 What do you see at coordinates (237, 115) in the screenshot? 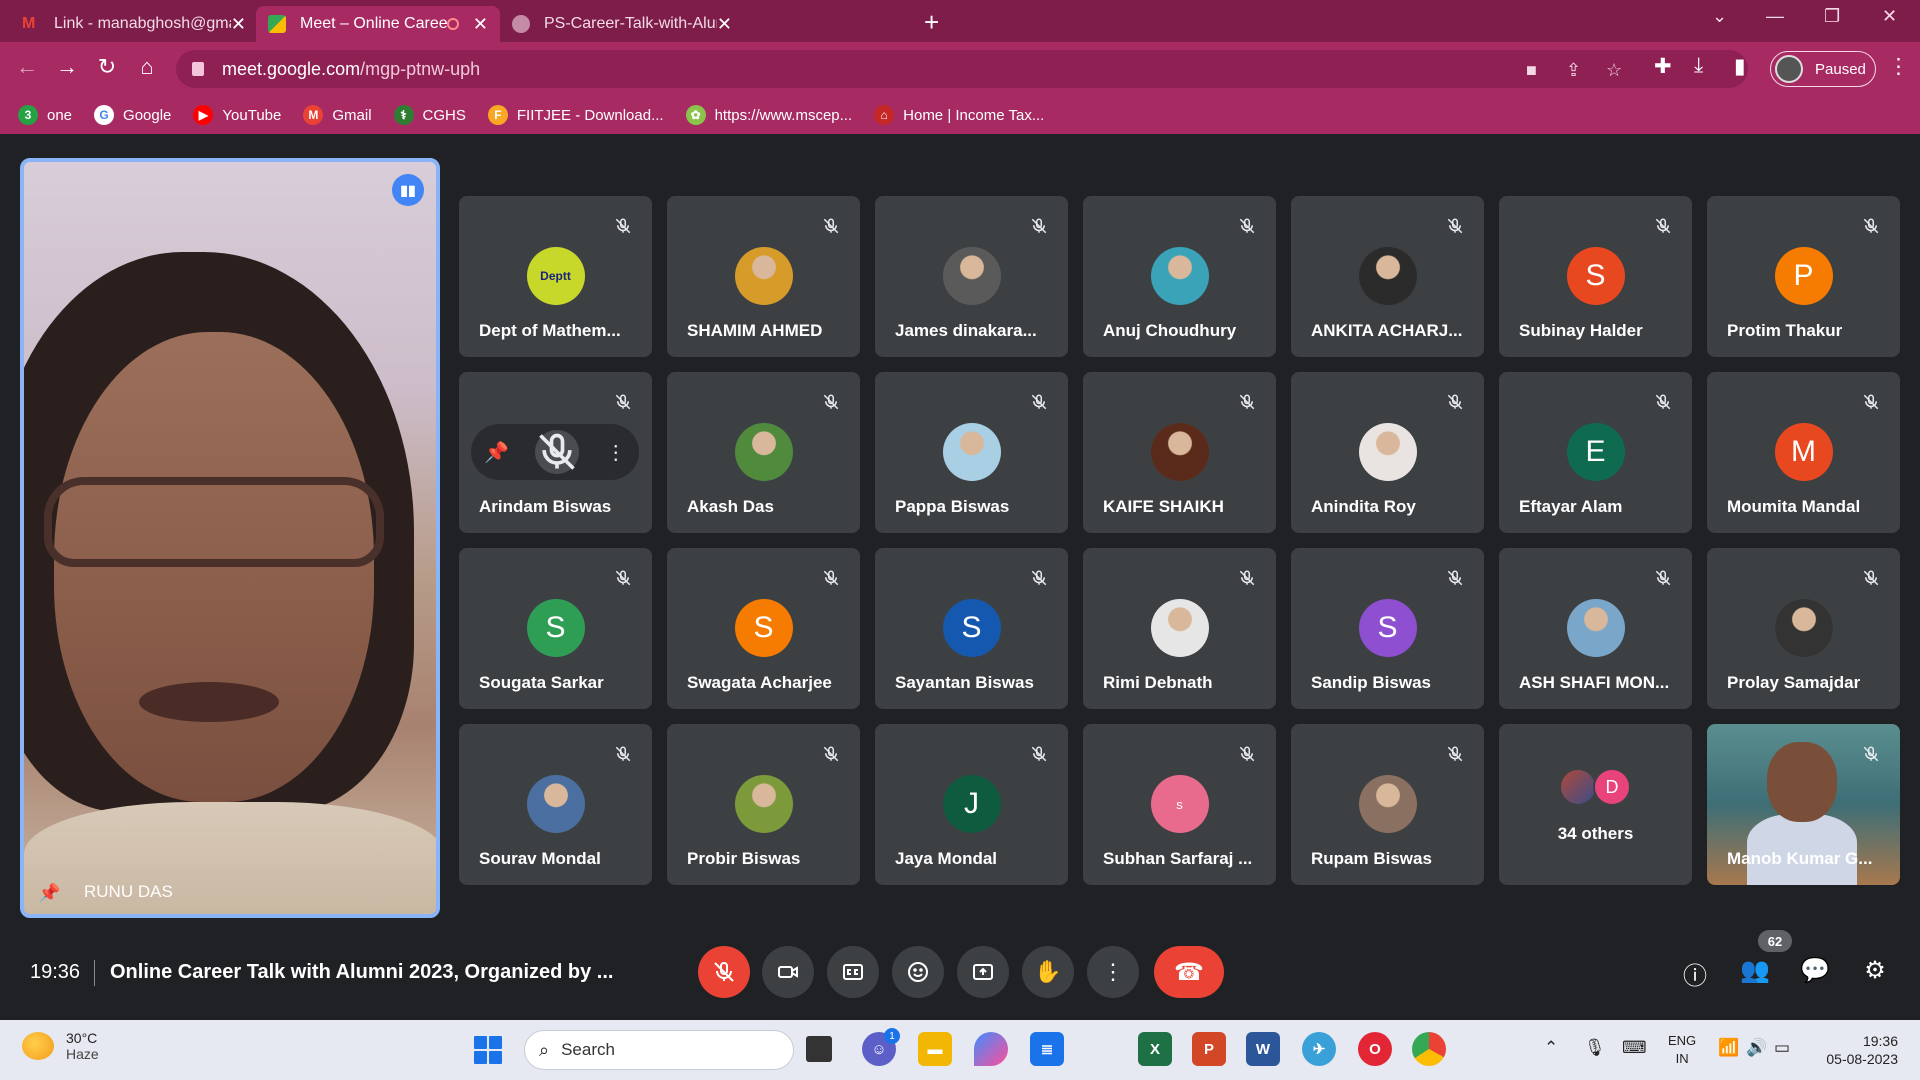
I see `bookmark-item: ▶ YouTube` at bounding box center [237, 115].